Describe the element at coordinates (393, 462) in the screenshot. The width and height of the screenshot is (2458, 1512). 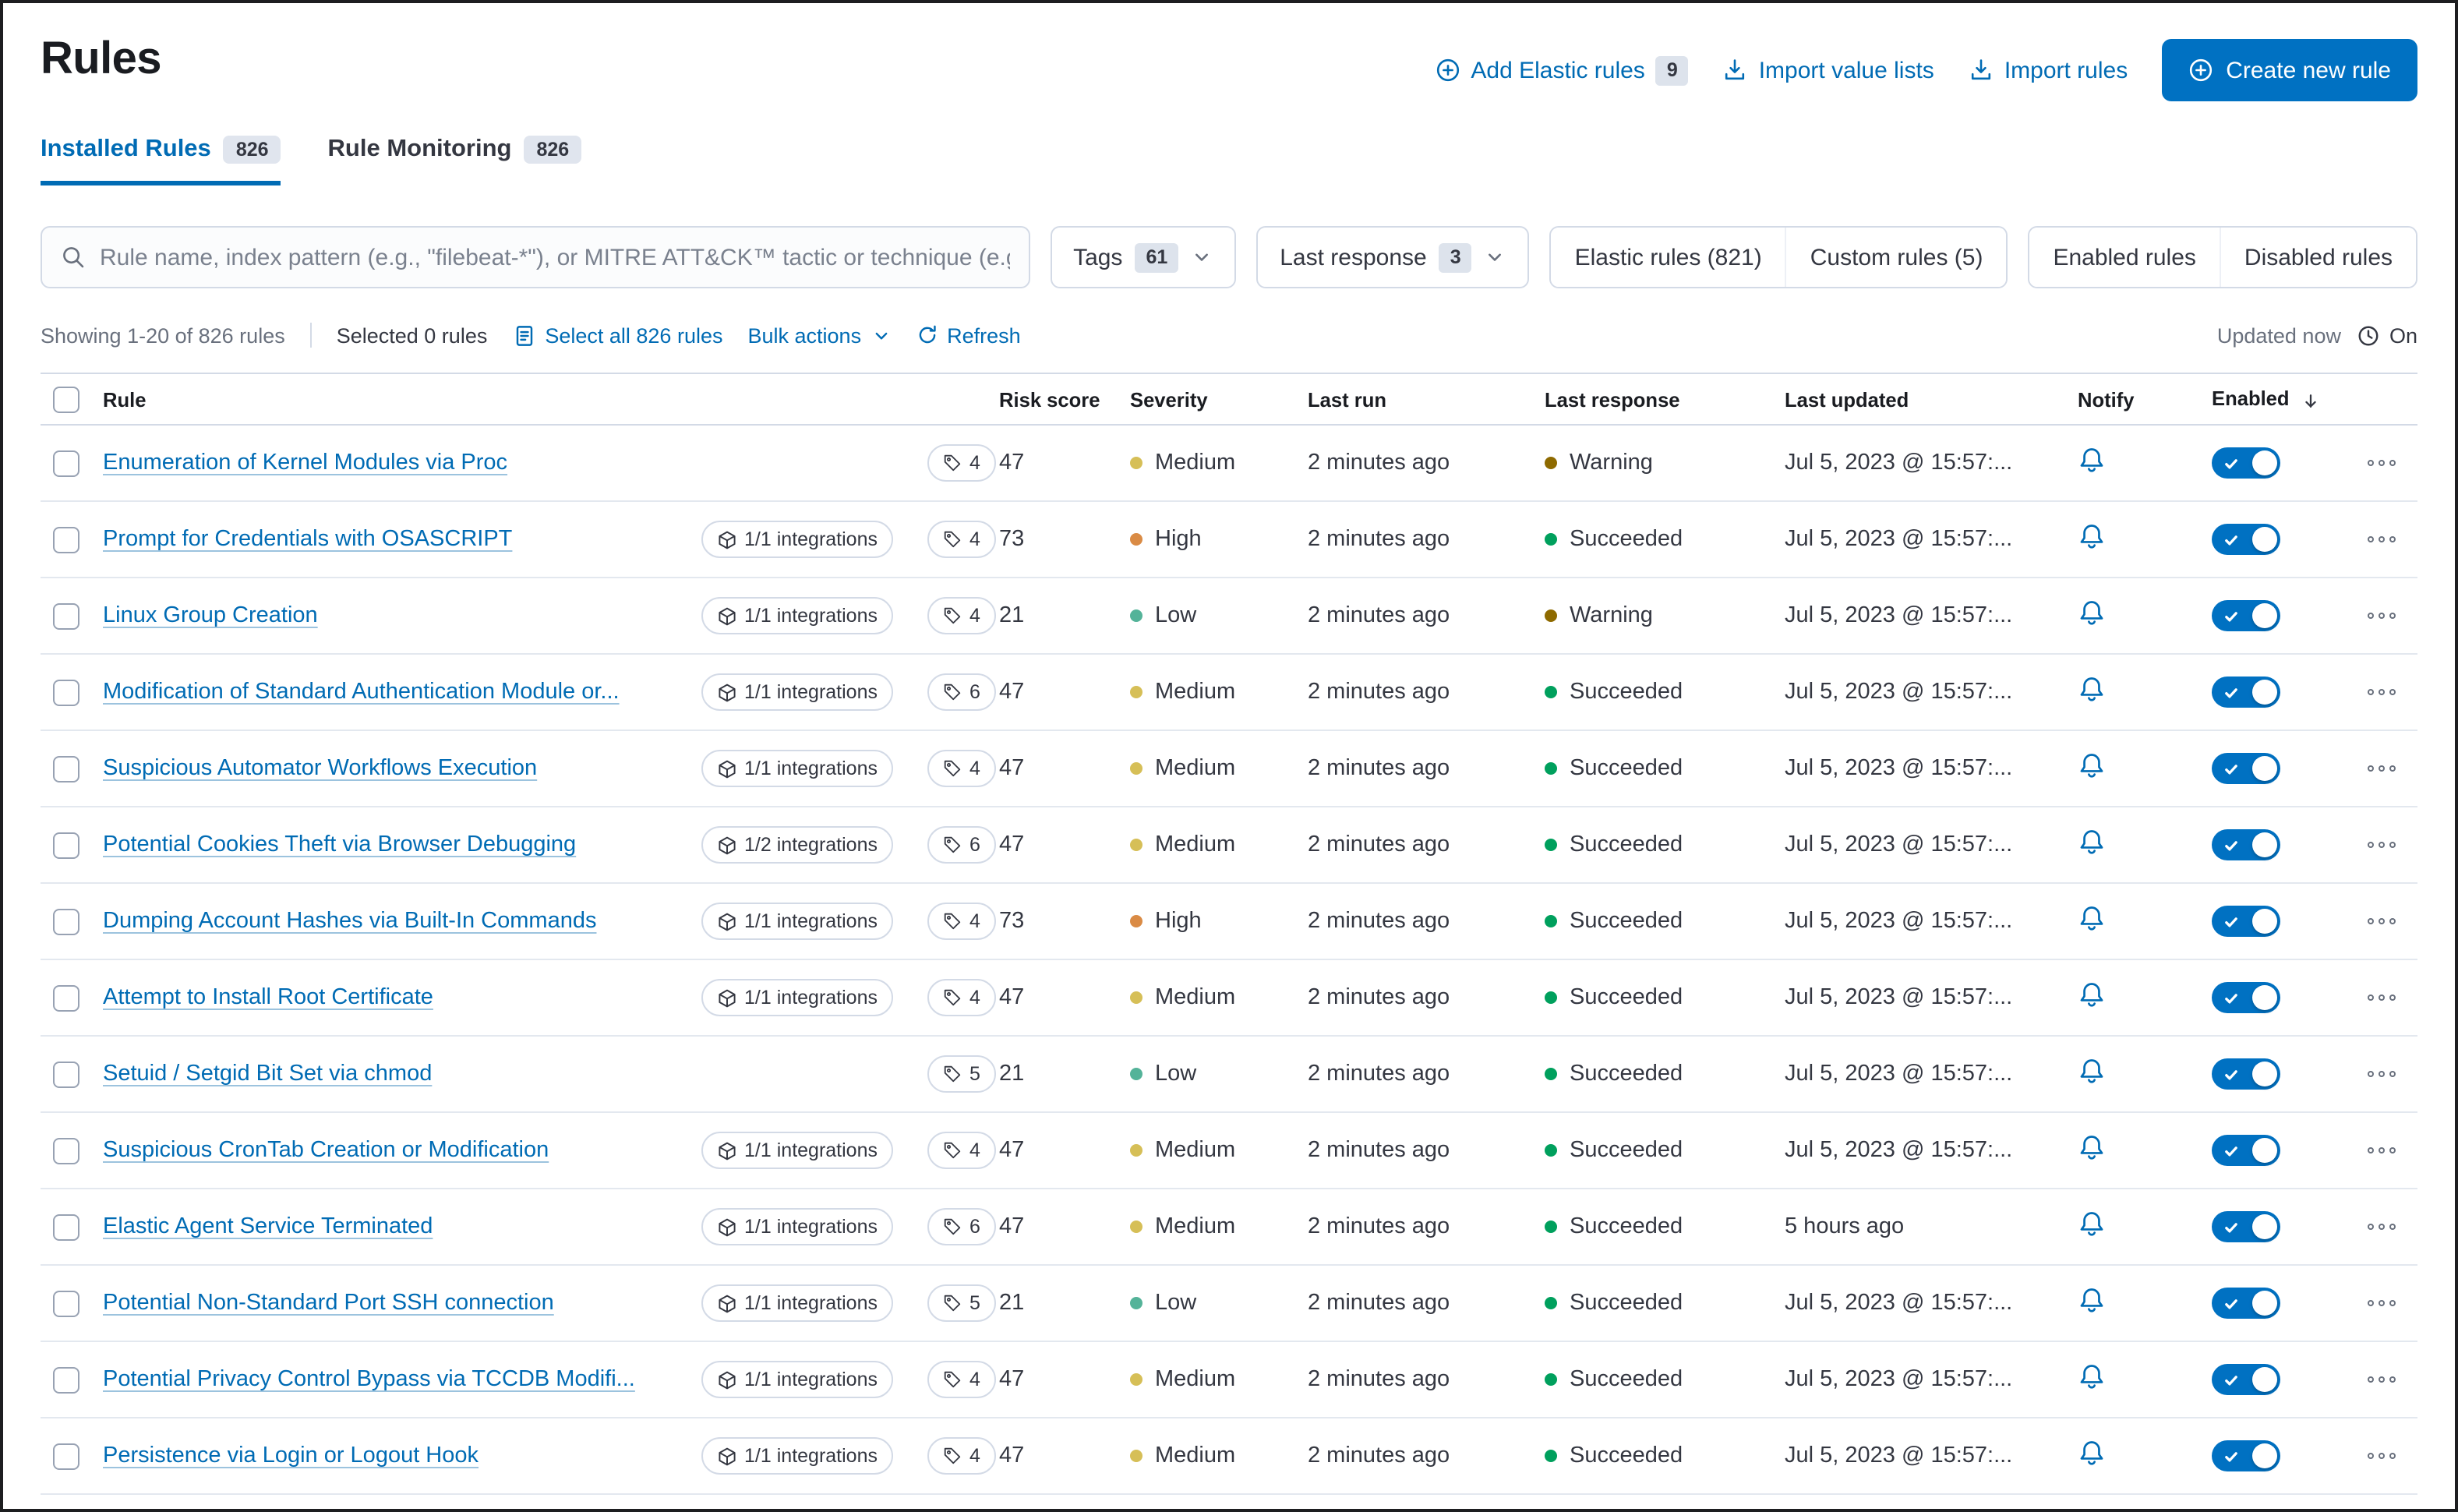
I see `rule-name-link: Enumeration of Kernel Modules via Proc` at that location.